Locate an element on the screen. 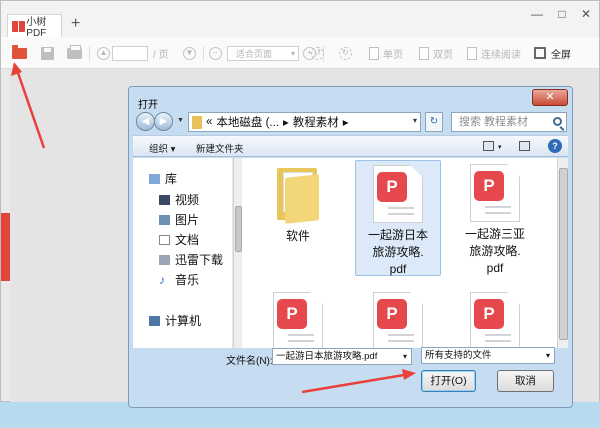  tree-item-computer: 计算机 is located at coordinates (175, 320).